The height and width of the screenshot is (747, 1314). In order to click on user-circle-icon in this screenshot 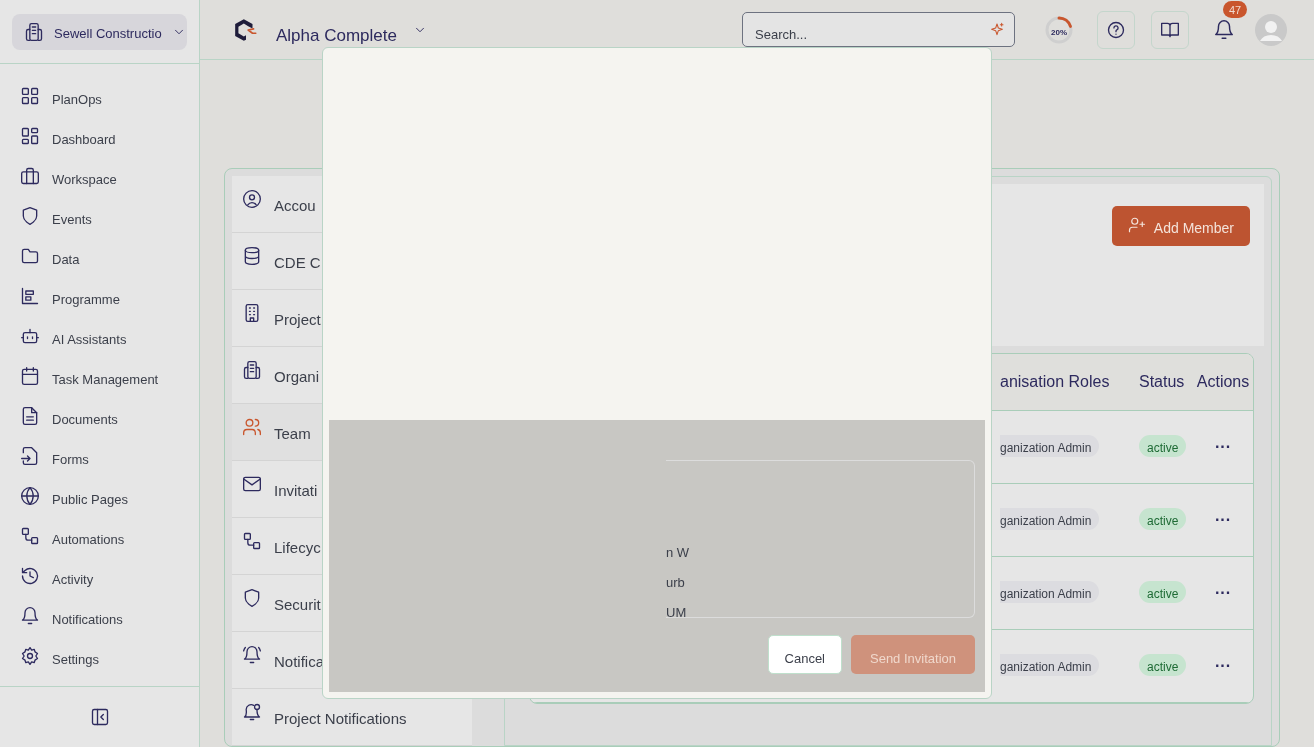, I will do `click(252, 199)`.